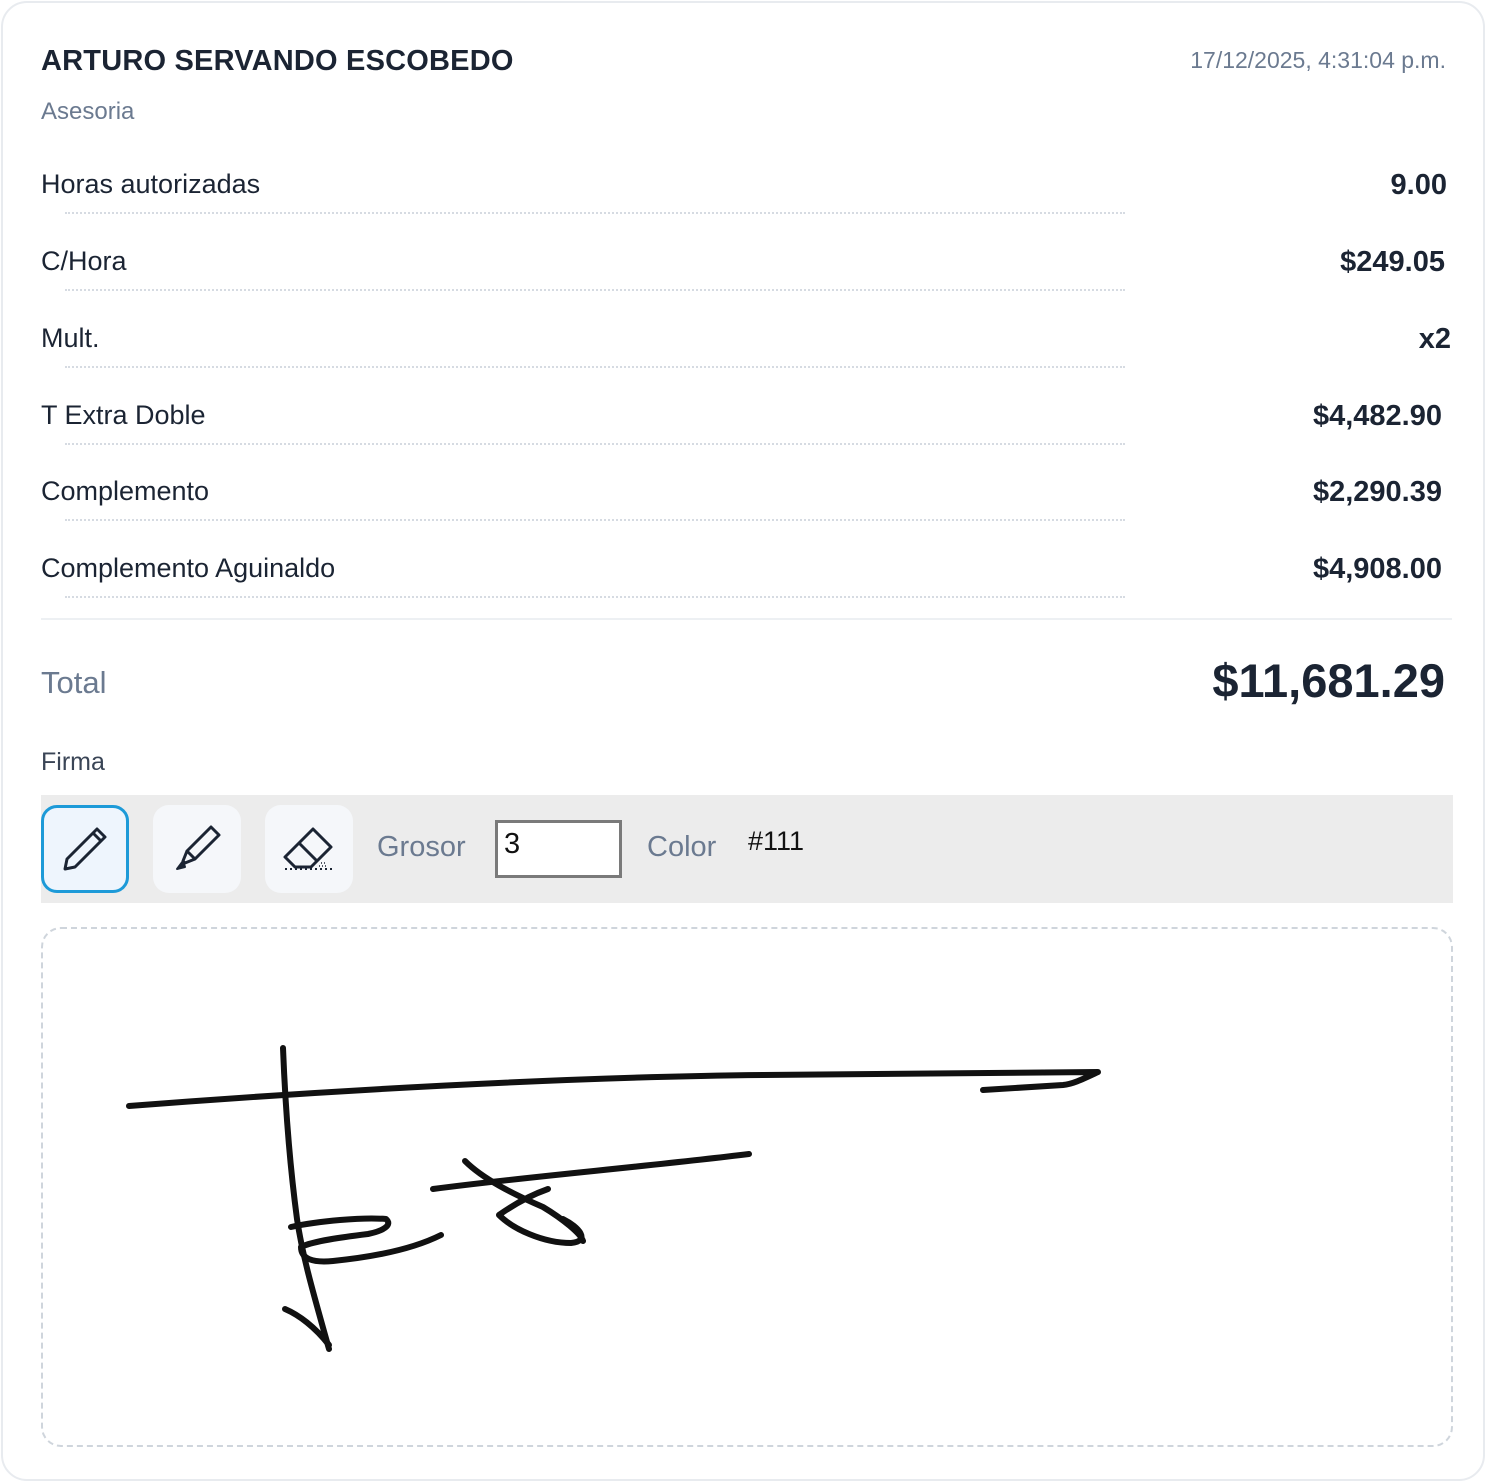 The height and width of the screenshot is (1484, 1488). What do you see at coordinates (682, 847) in the screenshot?
I see `color-label: Color` at bounding box center [682, 847].